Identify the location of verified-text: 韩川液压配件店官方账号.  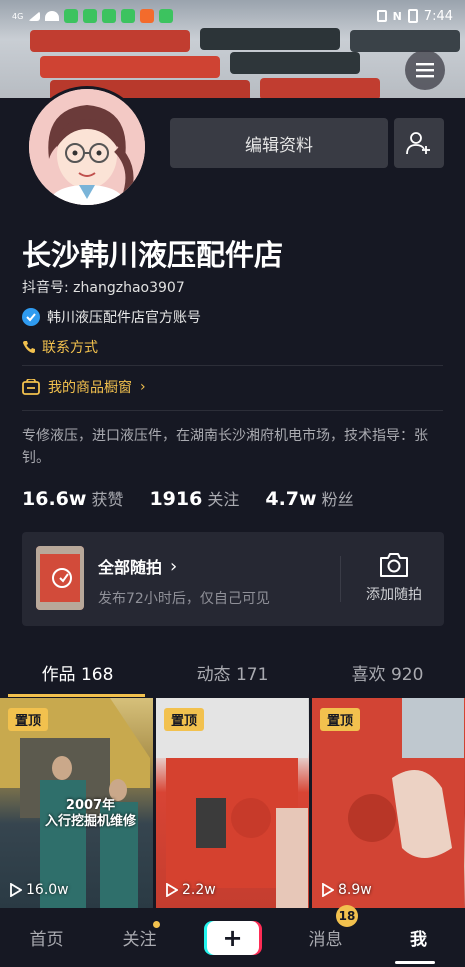
(124, 318).